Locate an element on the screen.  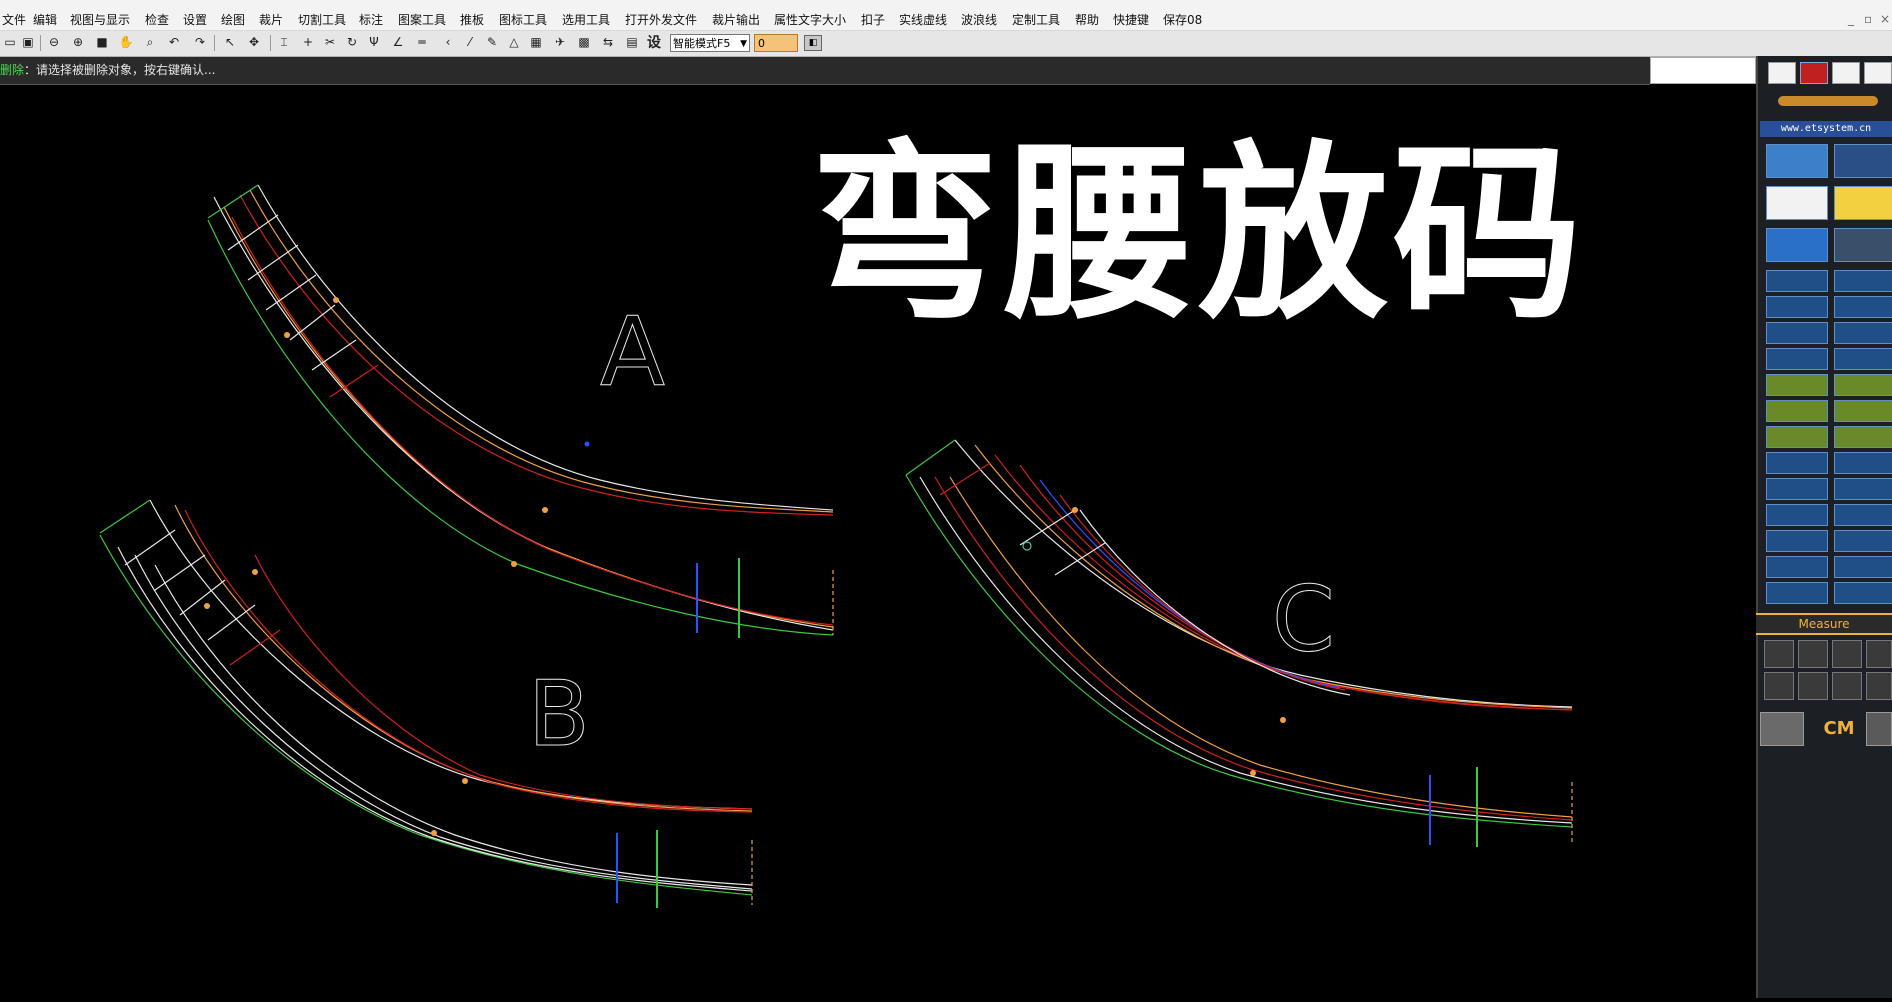
menu-open-external: 打开外发文件 is located at coordinates (661, 19).